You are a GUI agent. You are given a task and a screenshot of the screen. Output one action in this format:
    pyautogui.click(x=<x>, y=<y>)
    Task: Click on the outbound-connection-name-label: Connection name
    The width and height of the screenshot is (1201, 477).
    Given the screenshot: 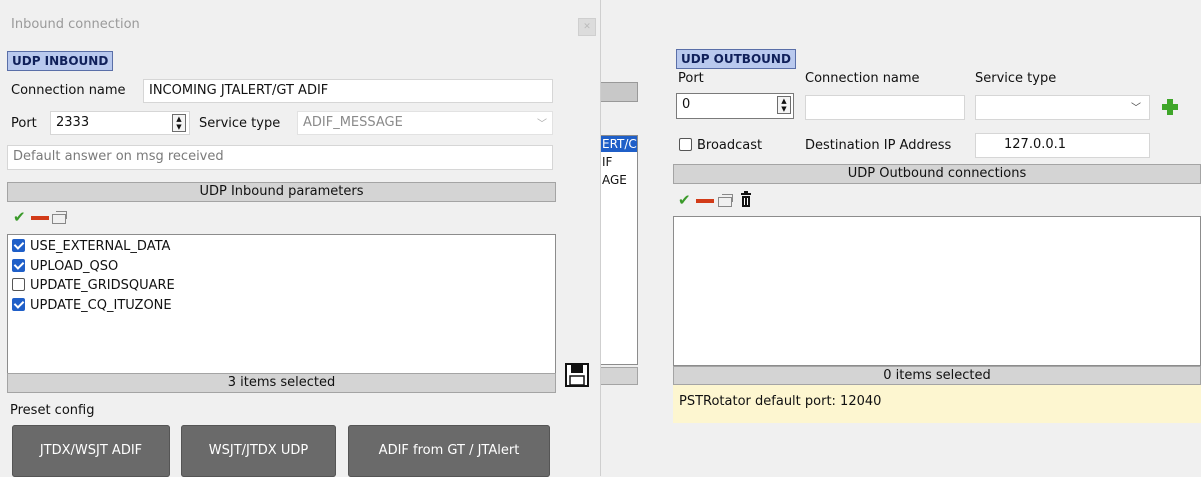 What is the action you would take?
    pyautogui.click(x=862, y=78)
    